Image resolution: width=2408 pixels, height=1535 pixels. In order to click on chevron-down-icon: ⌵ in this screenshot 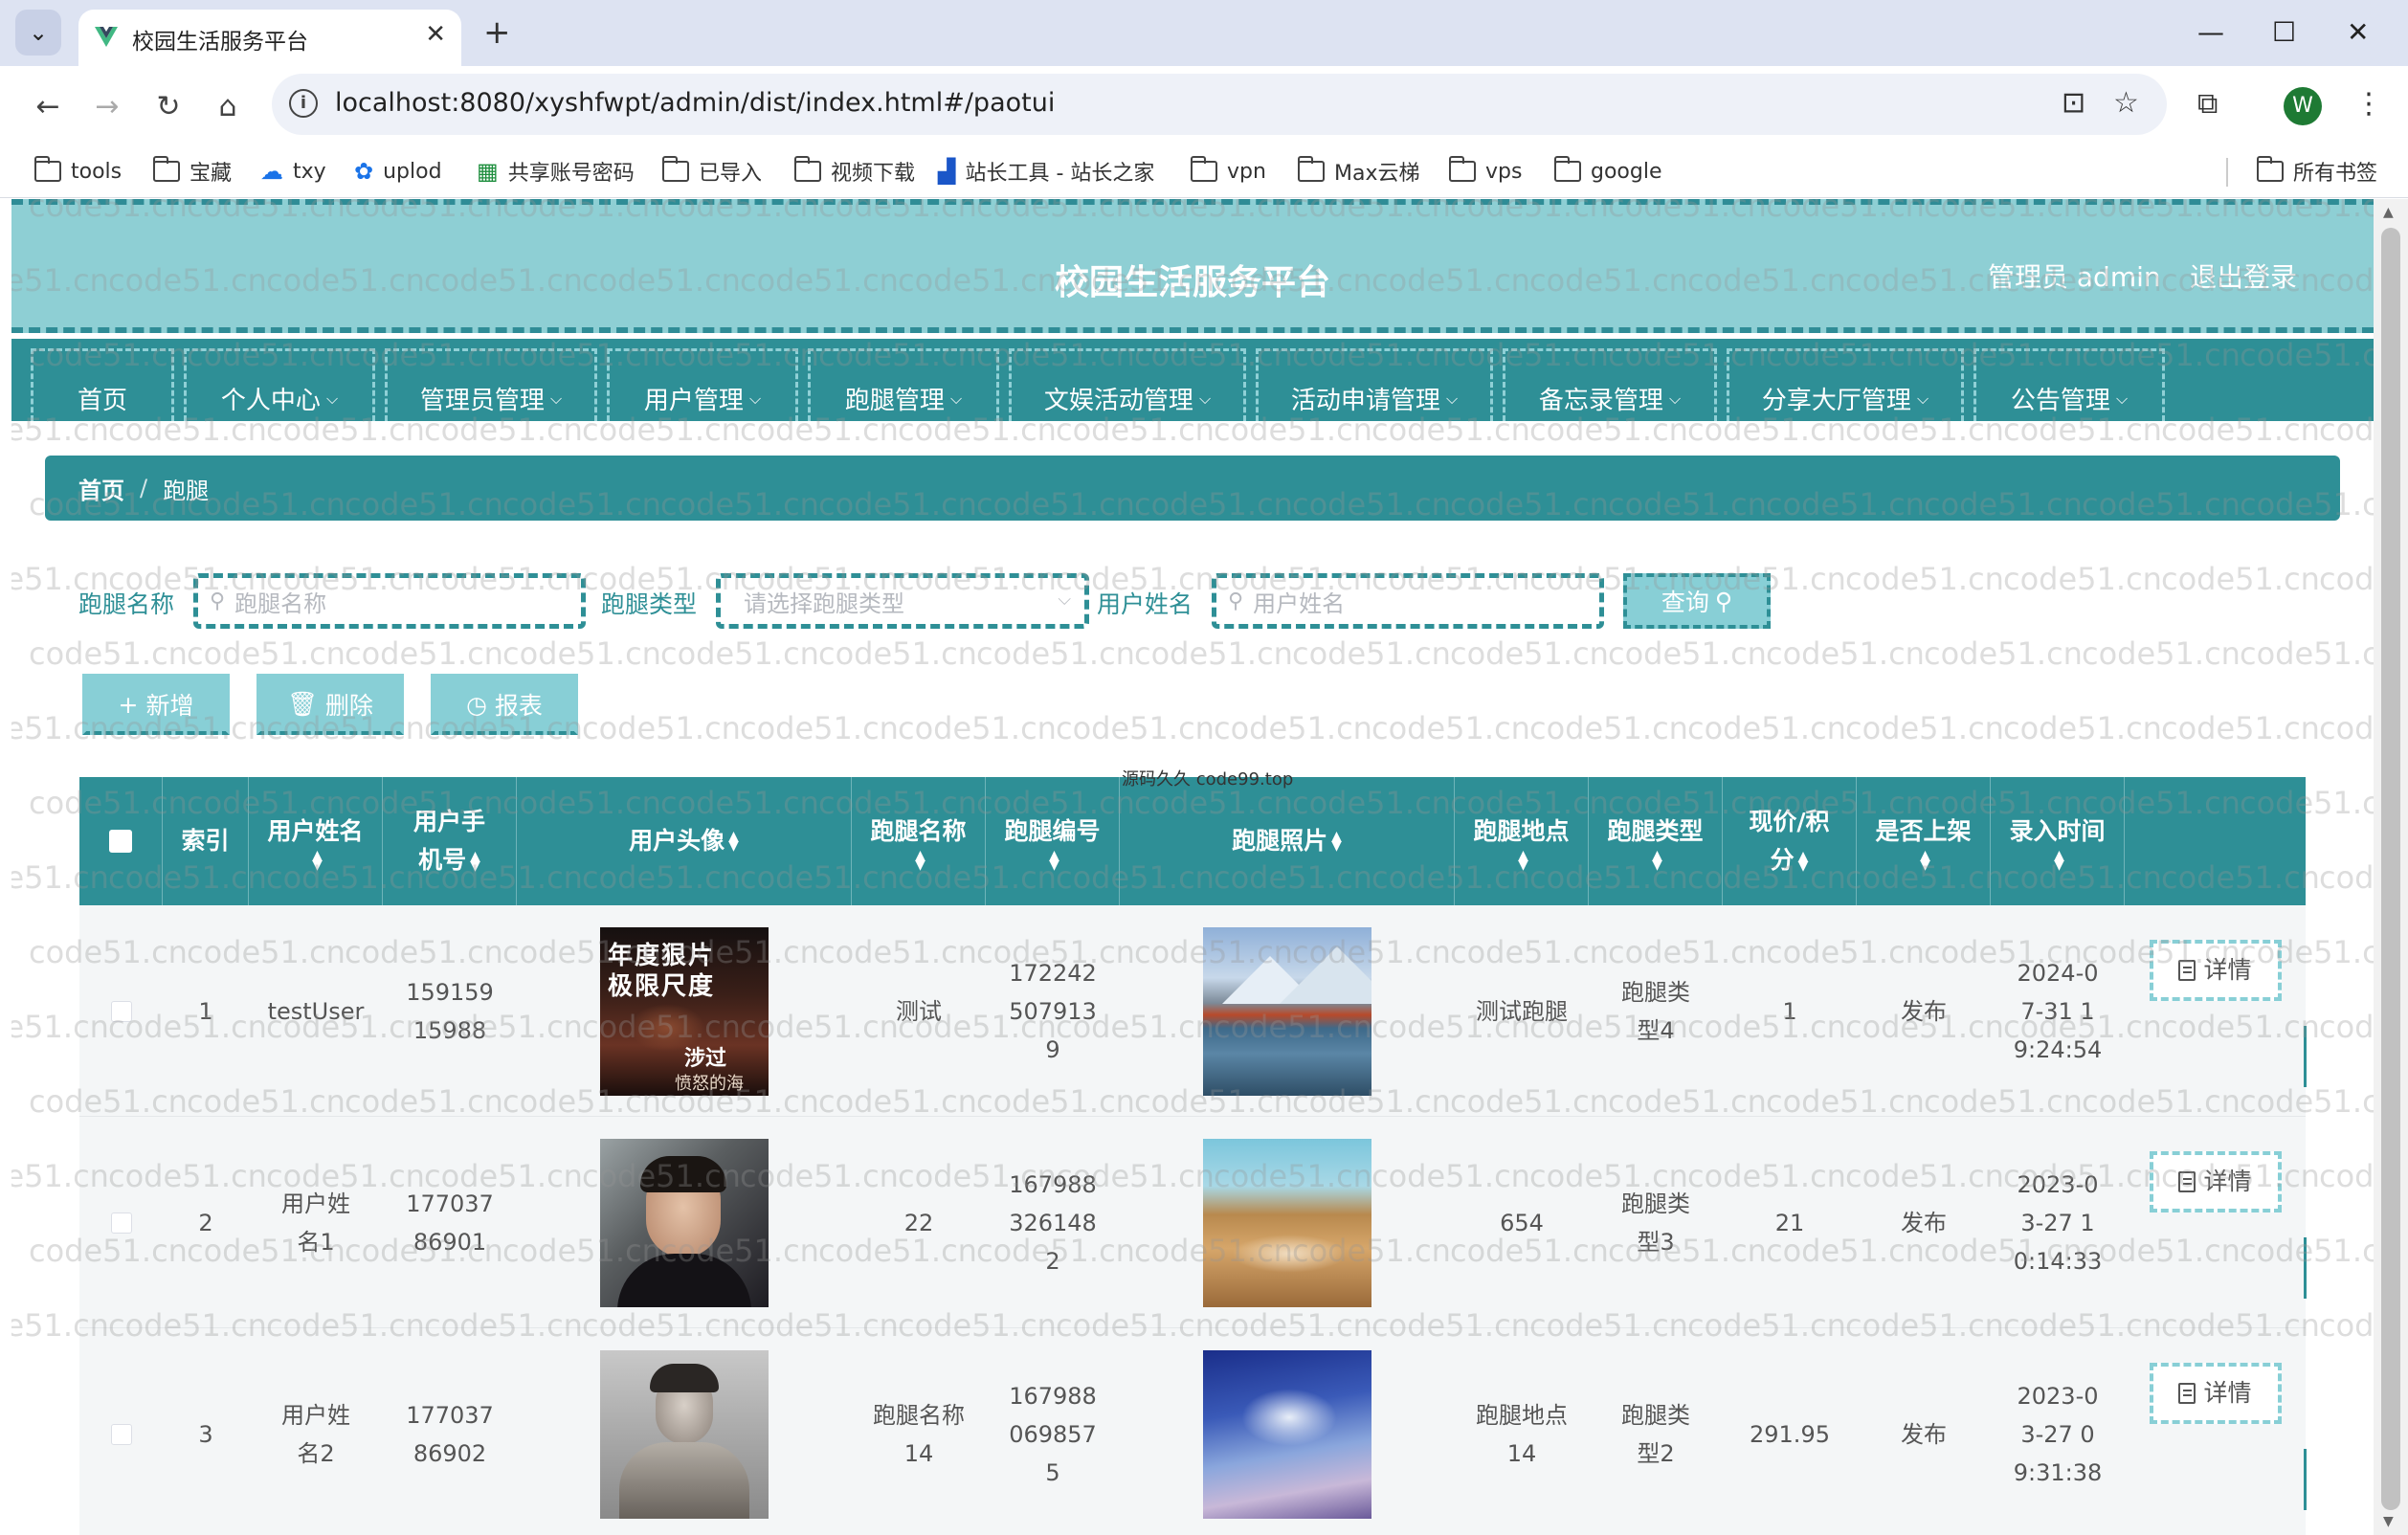, I will do `click(1923, 398)`.